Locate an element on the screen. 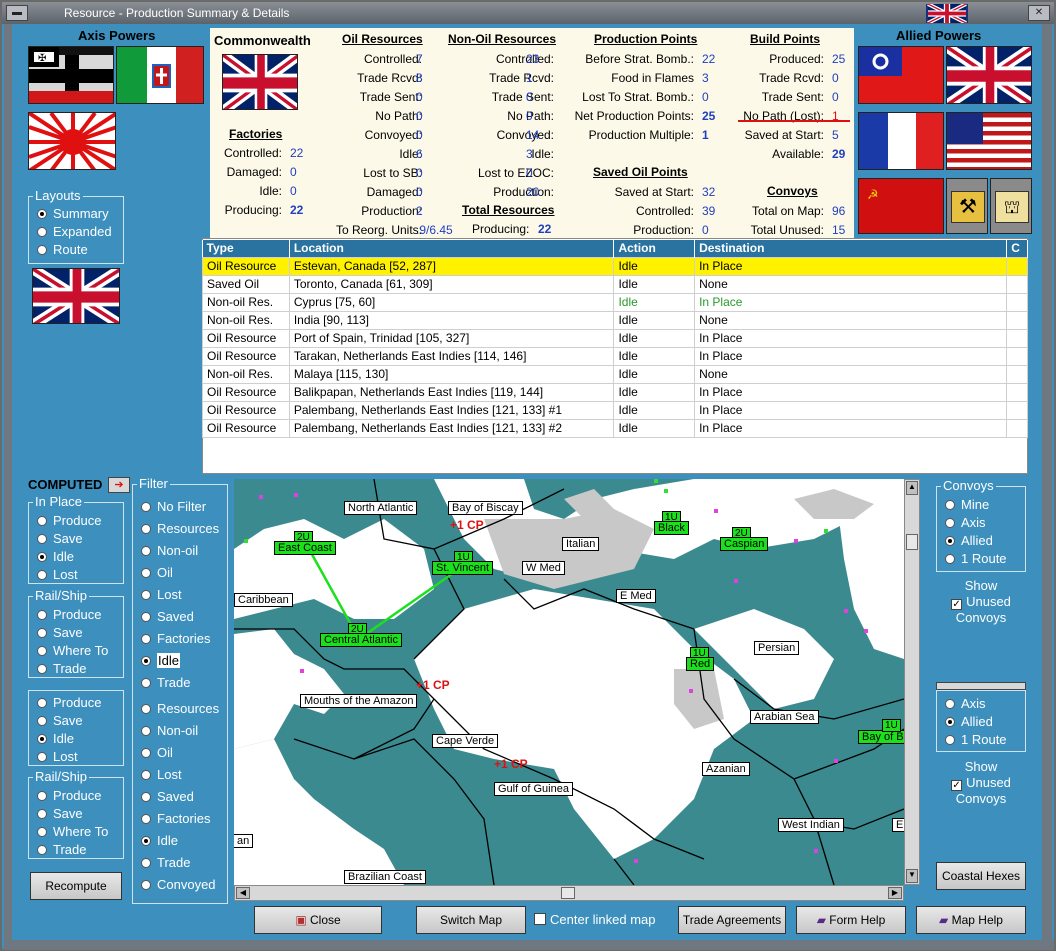 The image size is (1056, 951). sea-bay-of-bengal-partial: Bay of B is located at coordinates (881, 737).